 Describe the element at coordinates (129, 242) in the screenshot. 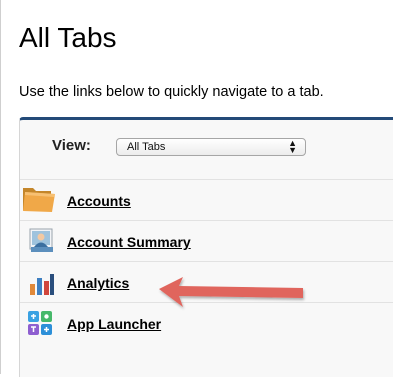

I see `tab-link-account-summary: Account Summary` at that location.